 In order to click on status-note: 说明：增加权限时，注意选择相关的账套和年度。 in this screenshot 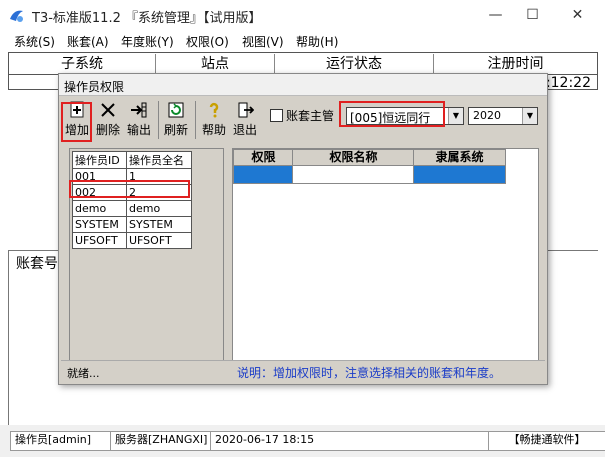, I will do `click(369, 373)`.